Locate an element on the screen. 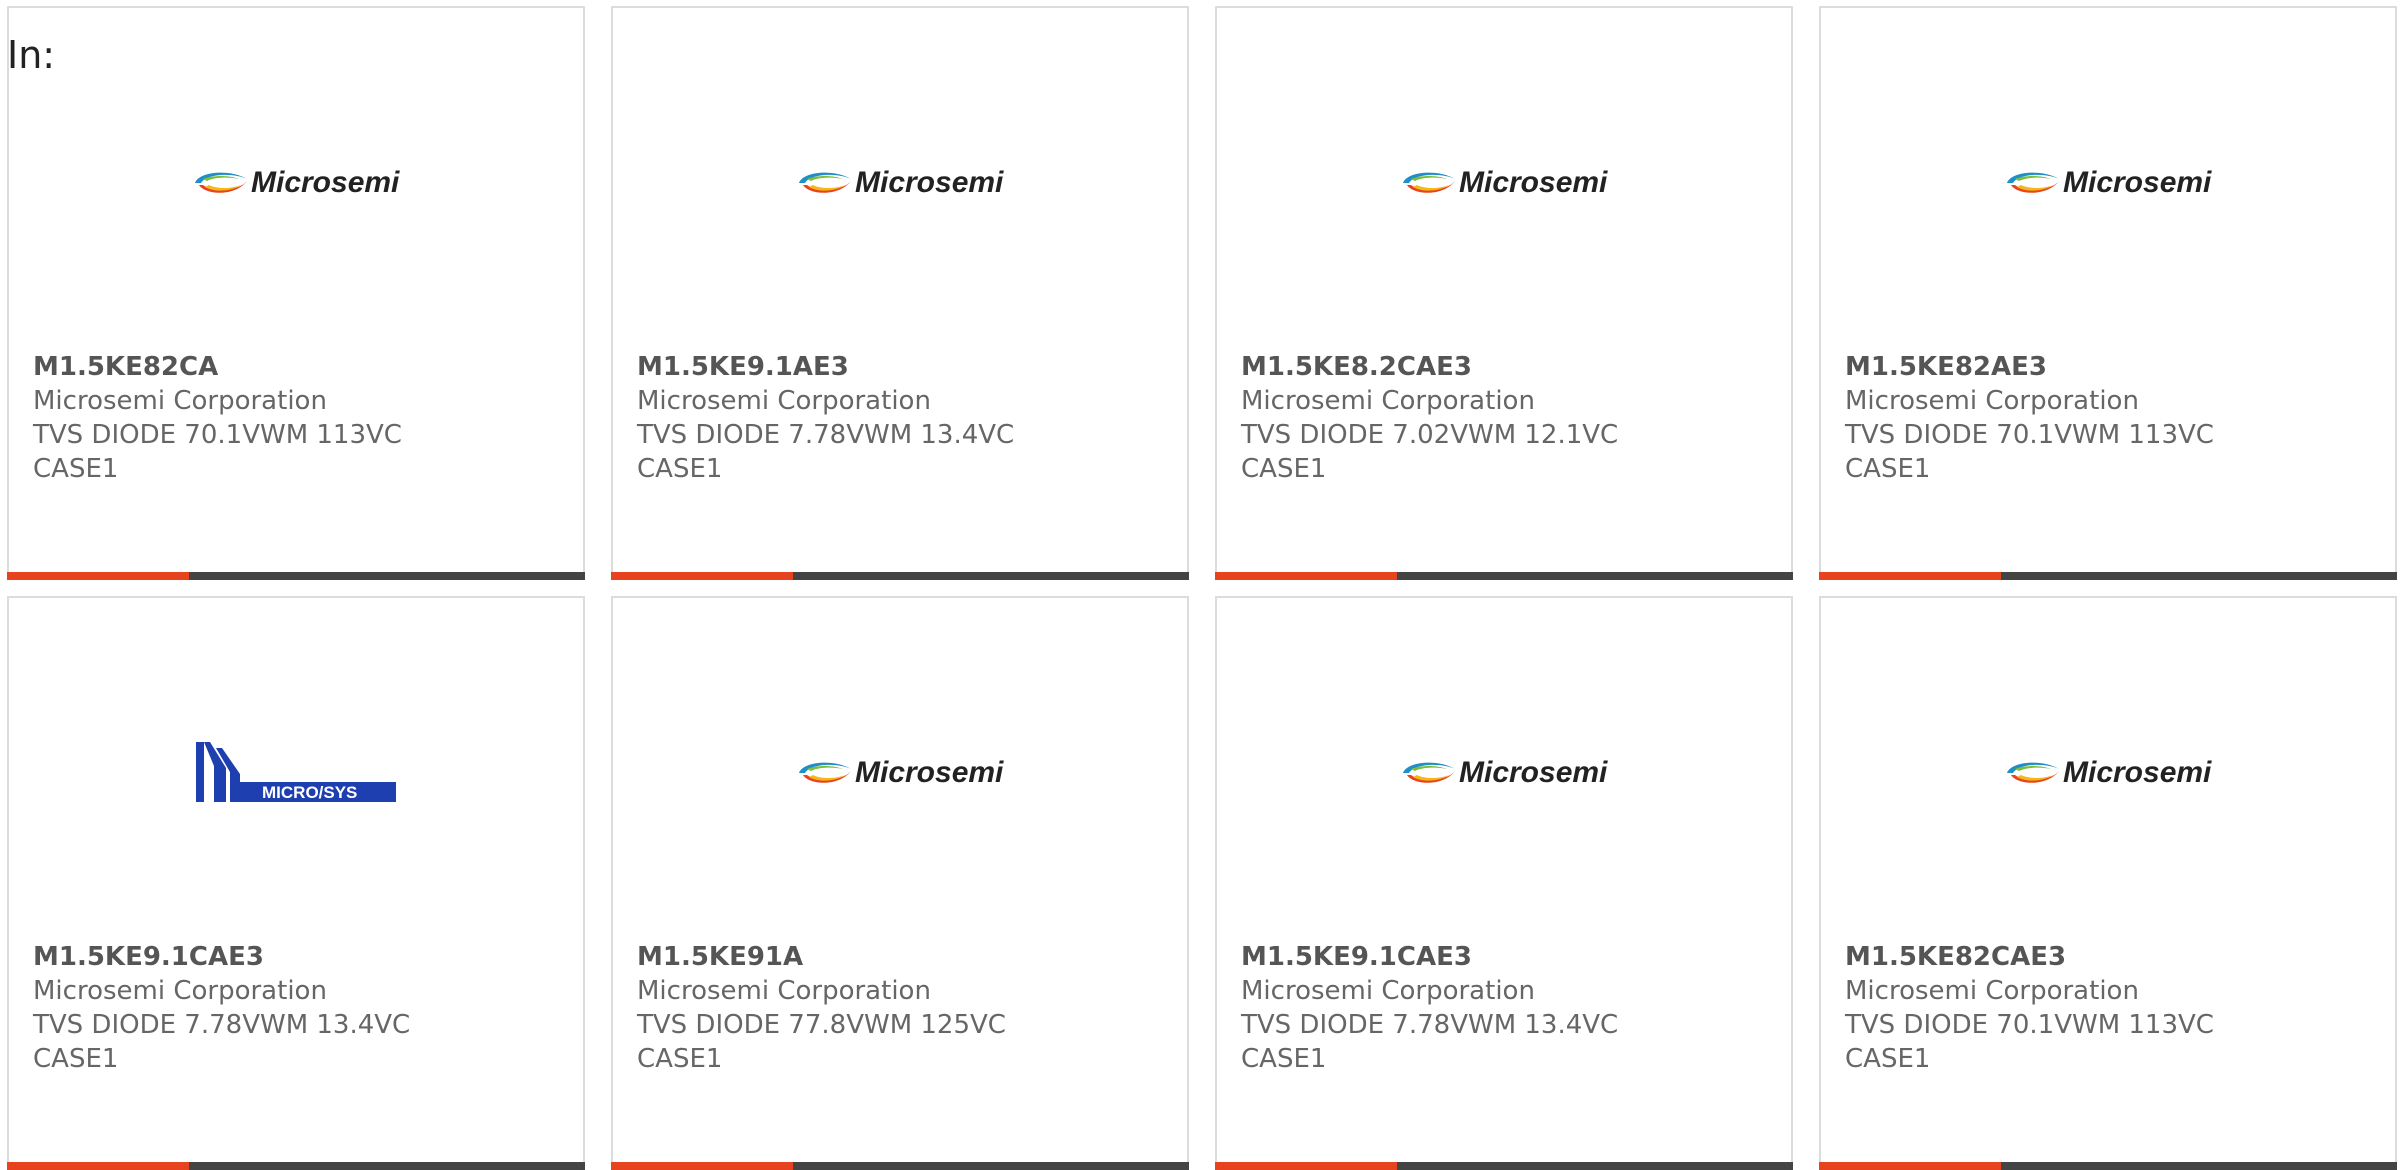 The image size is (2400, 1170). part-number: M1.5KE91A is located at coordinates (821, 957).